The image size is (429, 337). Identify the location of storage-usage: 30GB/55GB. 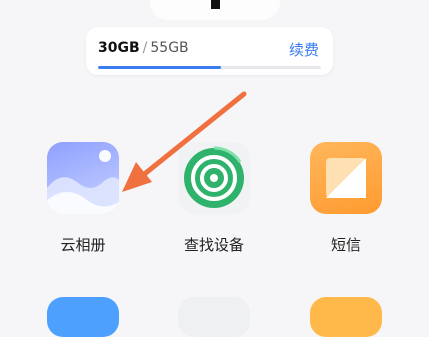
(143, 48).